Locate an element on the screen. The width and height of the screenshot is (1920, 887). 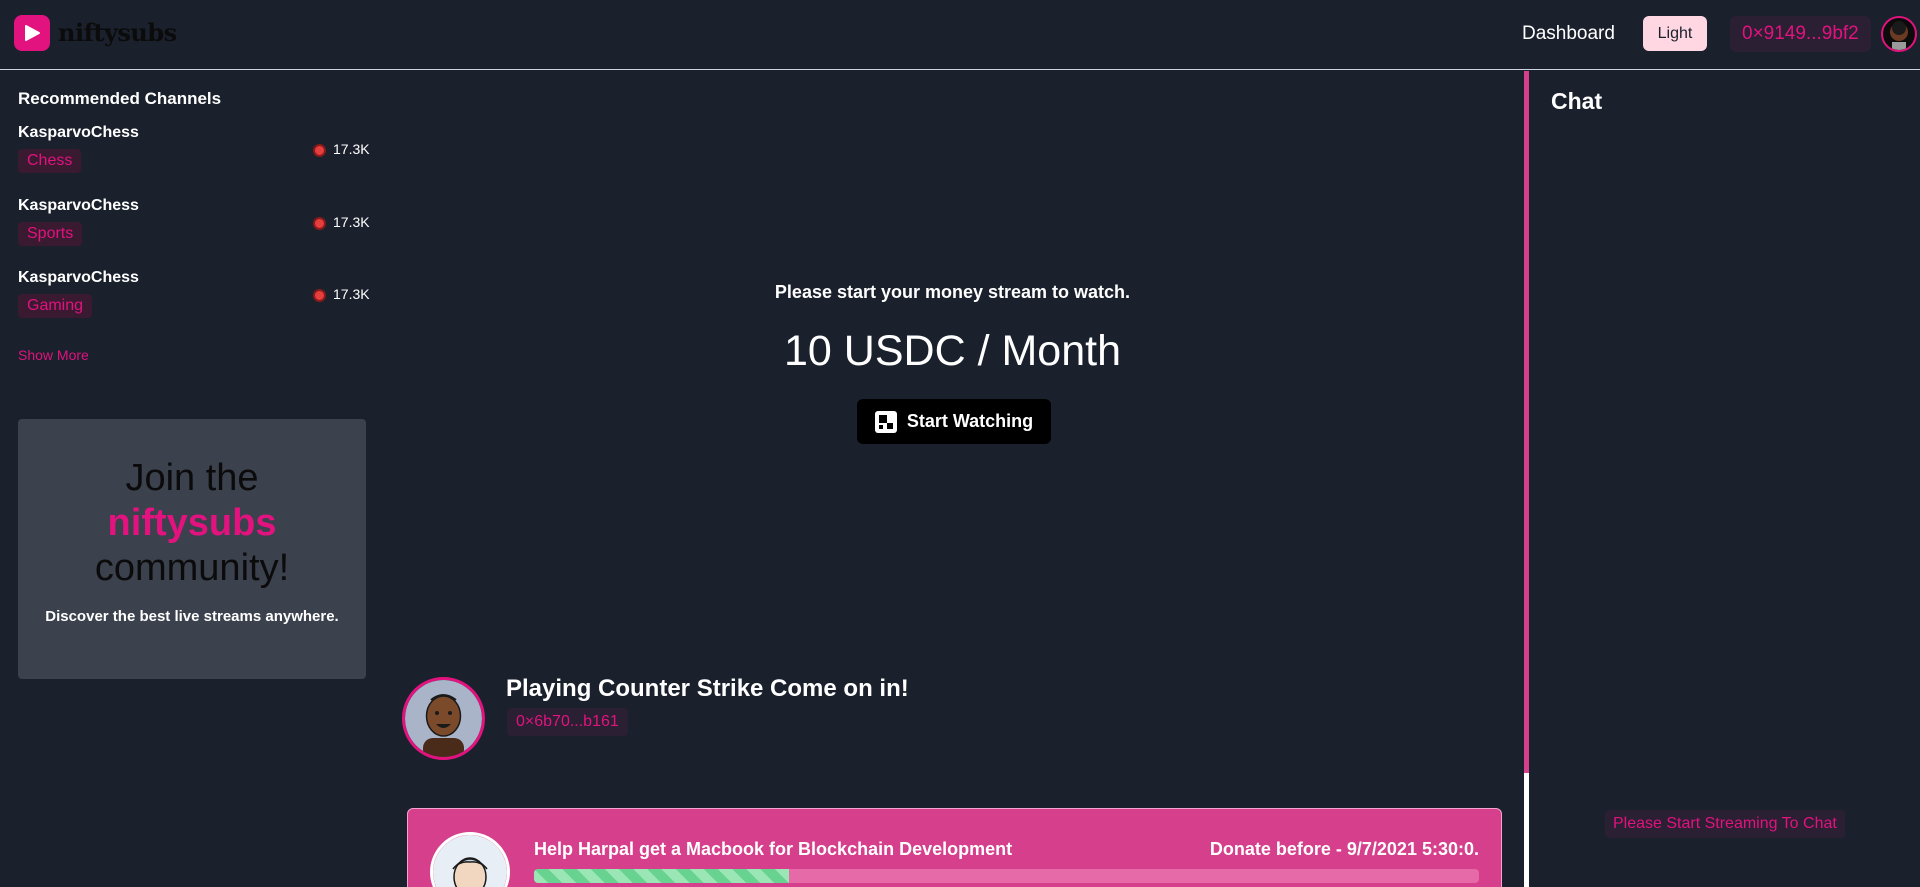
start-watching-button: Start Watching is located at coordinates (954, 421).